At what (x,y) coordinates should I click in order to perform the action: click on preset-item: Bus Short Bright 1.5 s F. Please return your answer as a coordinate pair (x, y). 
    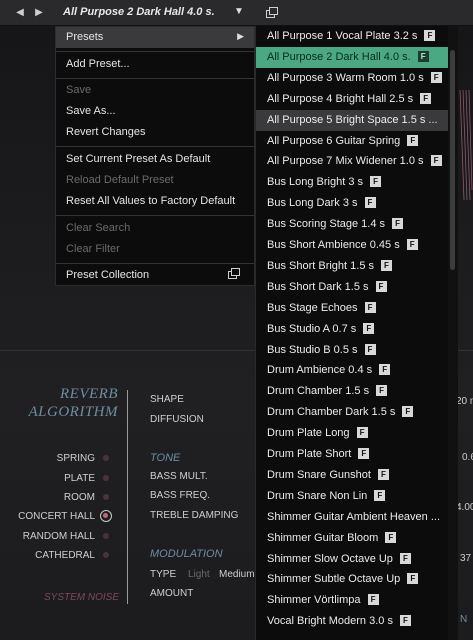
    Looking at the image, I should click on (352, 266).